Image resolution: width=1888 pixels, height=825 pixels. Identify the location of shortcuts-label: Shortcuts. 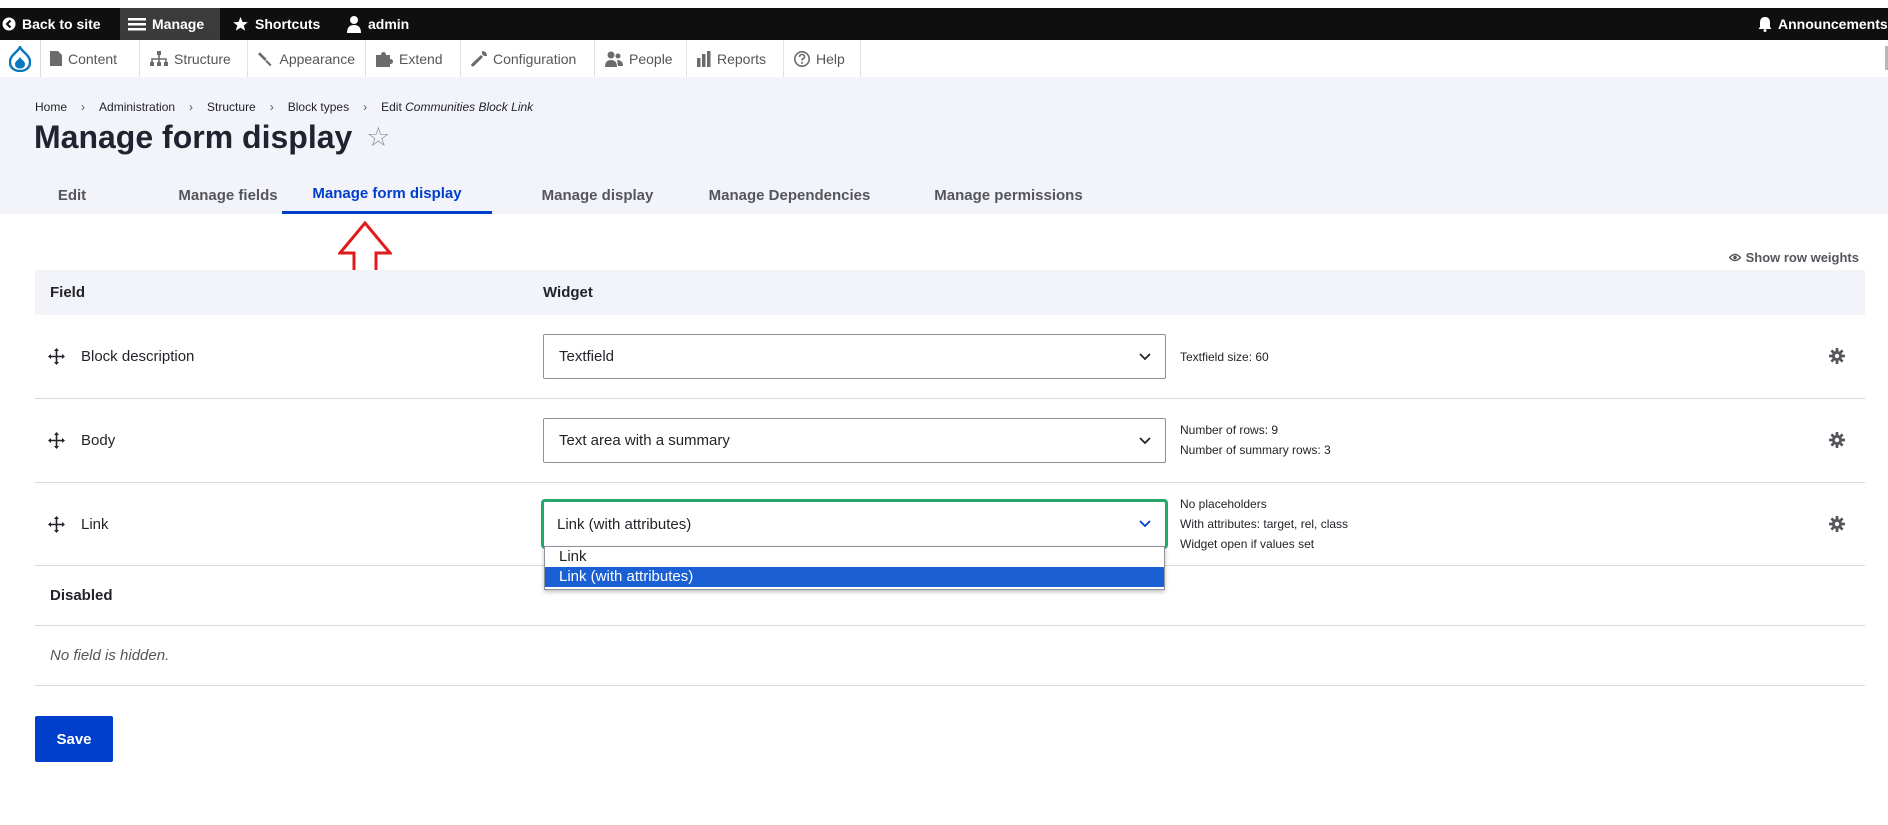
(288, 24).